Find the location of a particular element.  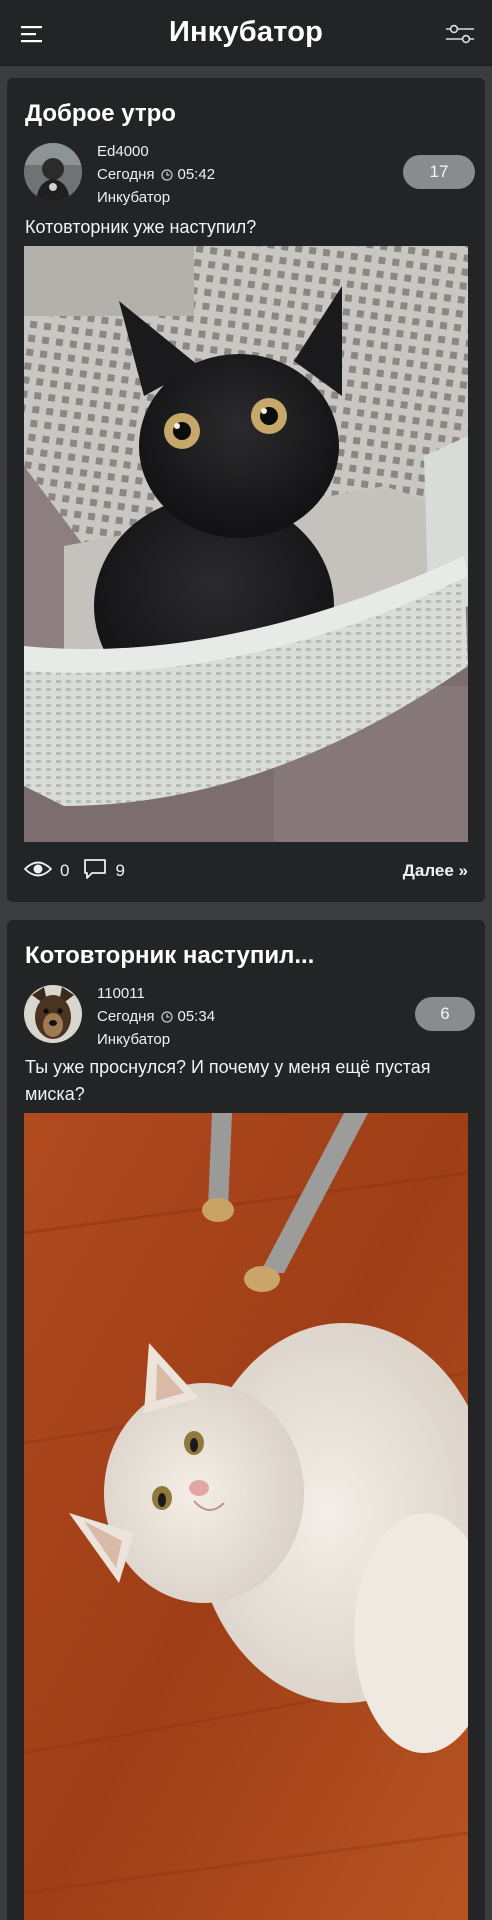

post-title: Доброе утро is located at coordinates (100, 114).